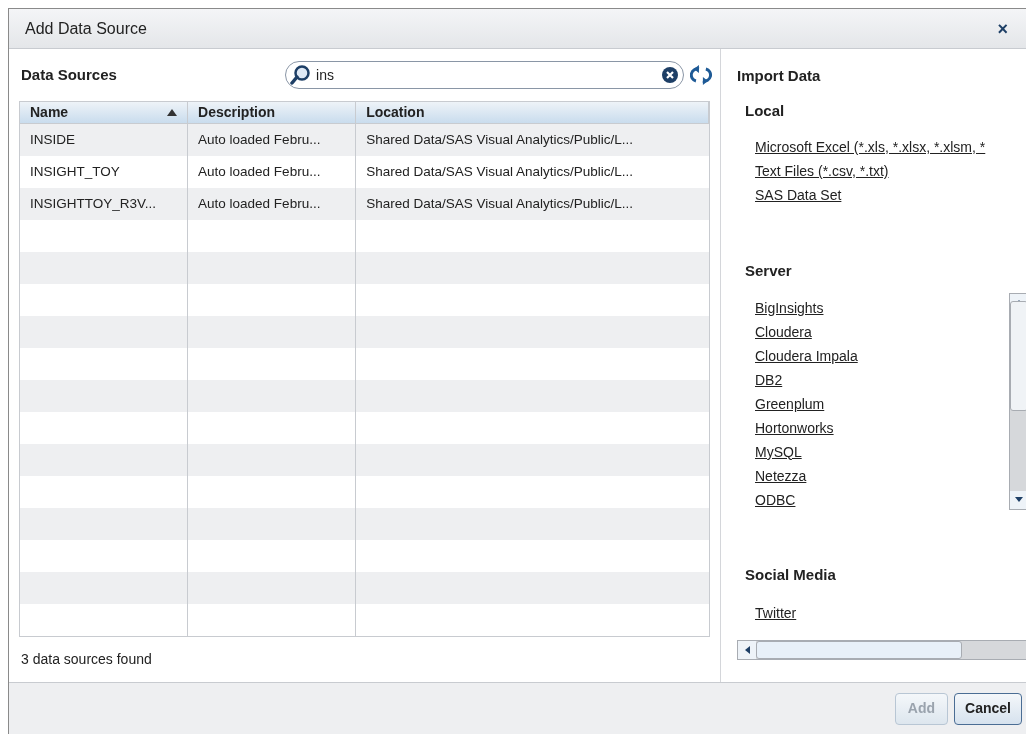  Describe the element at coordinates (882, 475) in the screenshot. I see `import-link: Netezza` at that location.